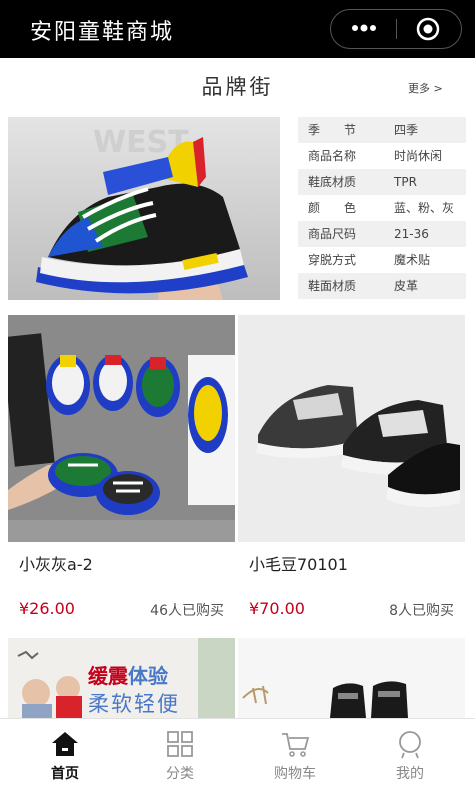 The height and width of the screenshot is (791, 475). I want to click on promo-line1-a: 缓震, so click(108, 676).